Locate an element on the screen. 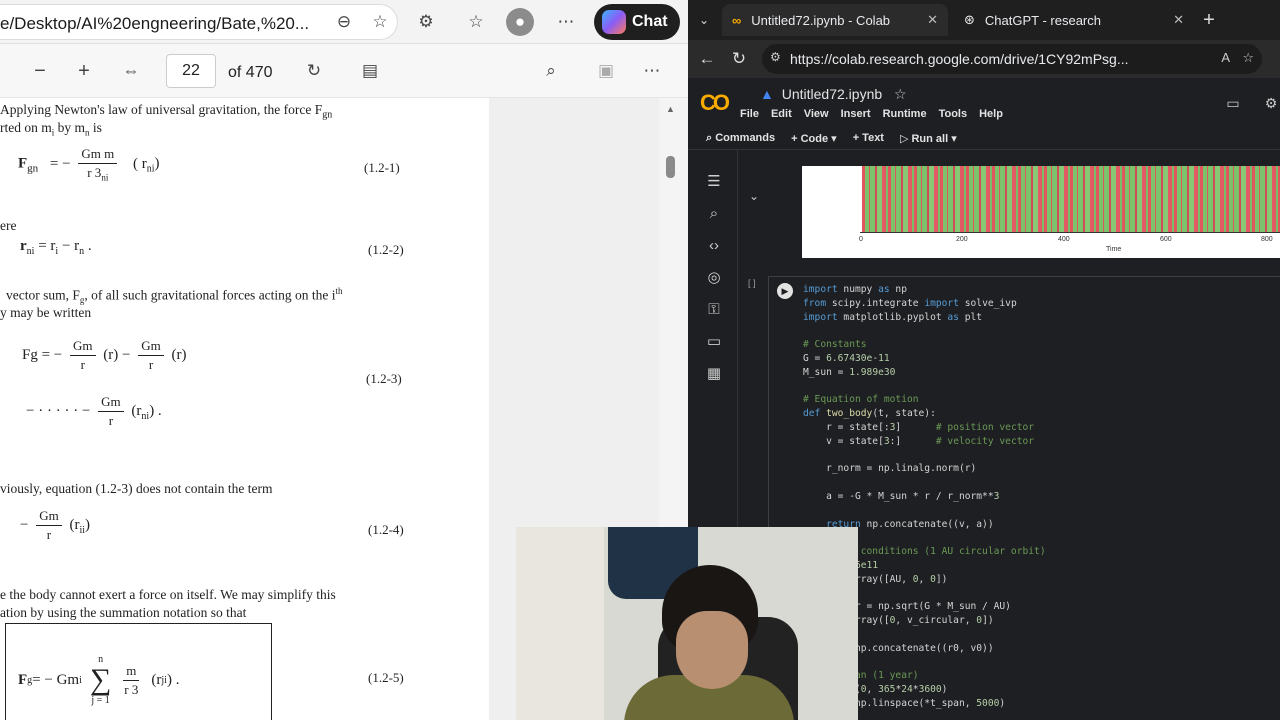 This screenshot has height=720, width=1280. x-tick-label: 0 is located at coordinates (861, 239).